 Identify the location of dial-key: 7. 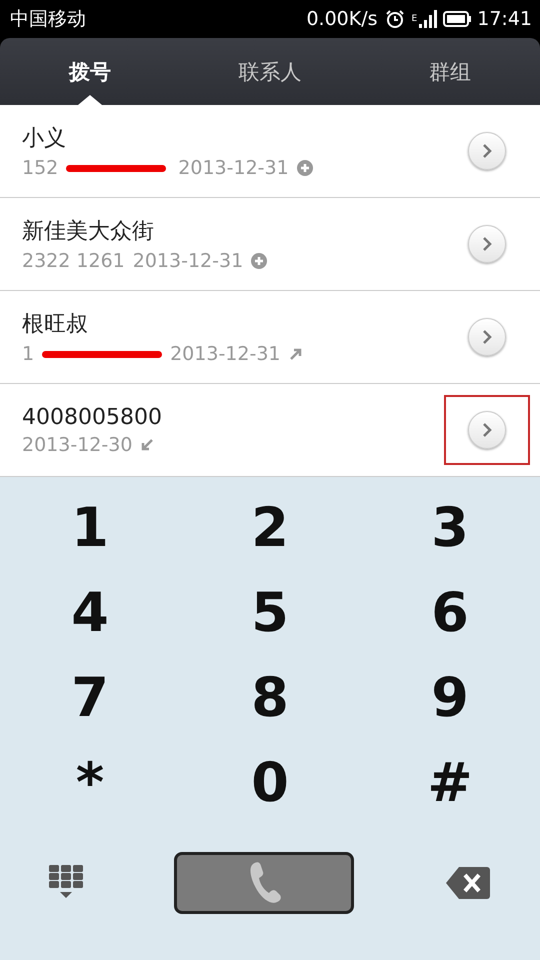
(90, 697).